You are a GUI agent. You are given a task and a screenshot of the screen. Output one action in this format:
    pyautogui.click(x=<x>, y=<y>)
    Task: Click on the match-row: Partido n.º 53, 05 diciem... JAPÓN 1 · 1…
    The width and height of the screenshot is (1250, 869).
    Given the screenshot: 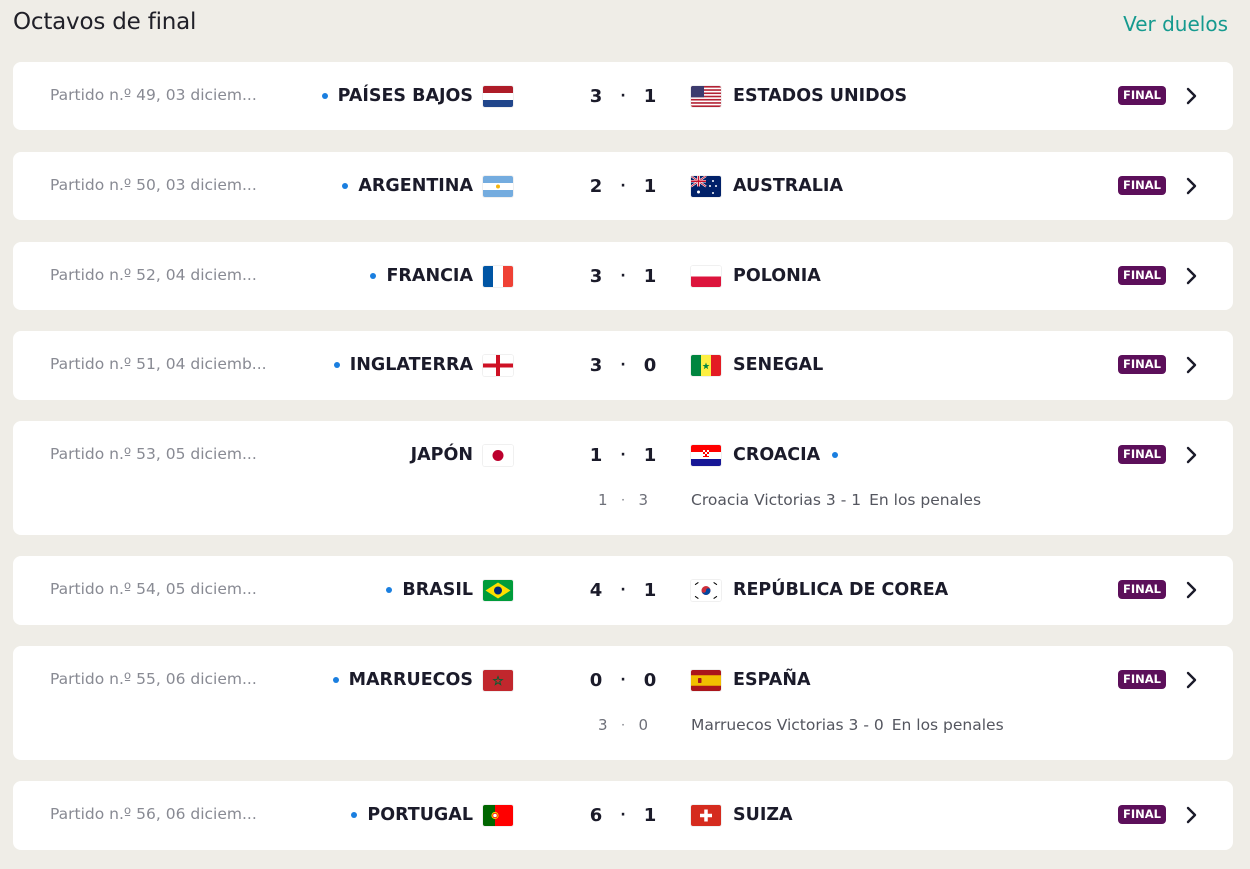 What is the action you would take?
    pyautogui.click(x=623, y=465)
    